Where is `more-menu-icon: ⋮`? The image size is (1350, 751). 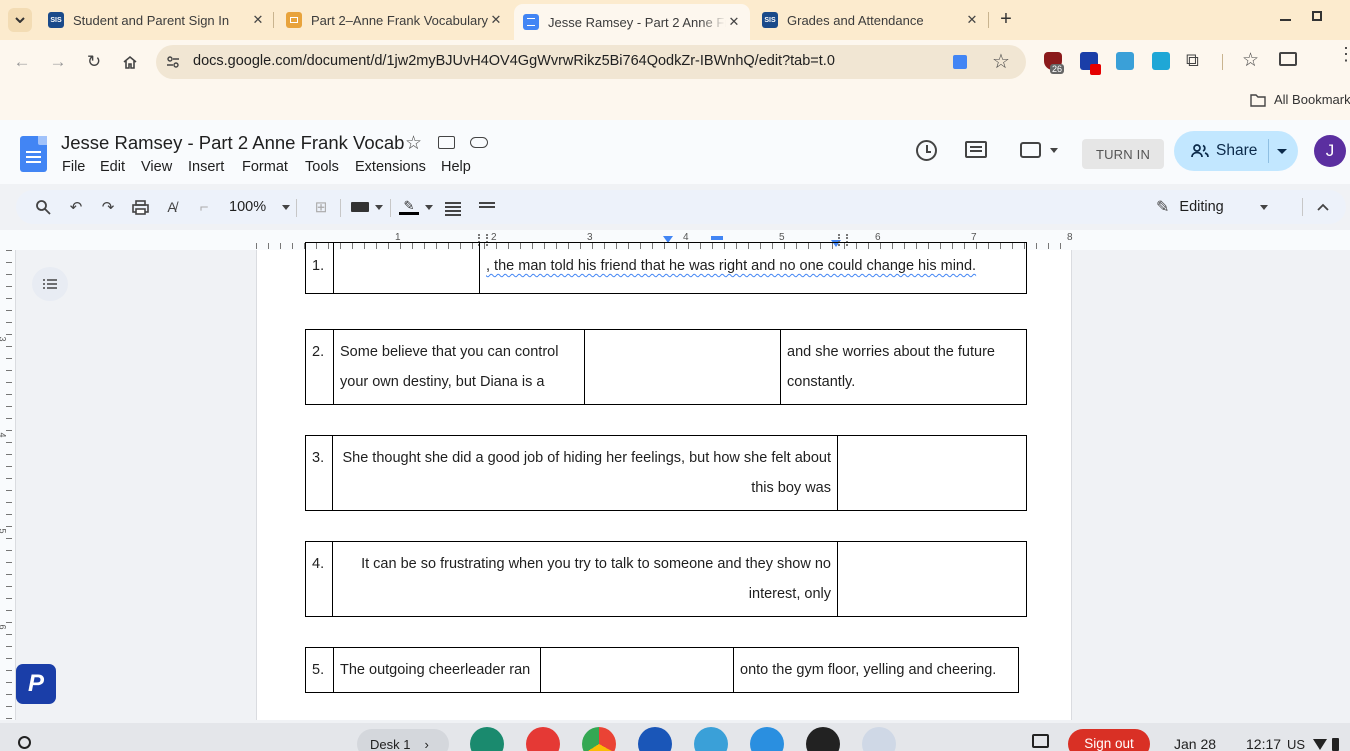 more-menu-icon: ⋮ is located at coordinates (1343, 54).